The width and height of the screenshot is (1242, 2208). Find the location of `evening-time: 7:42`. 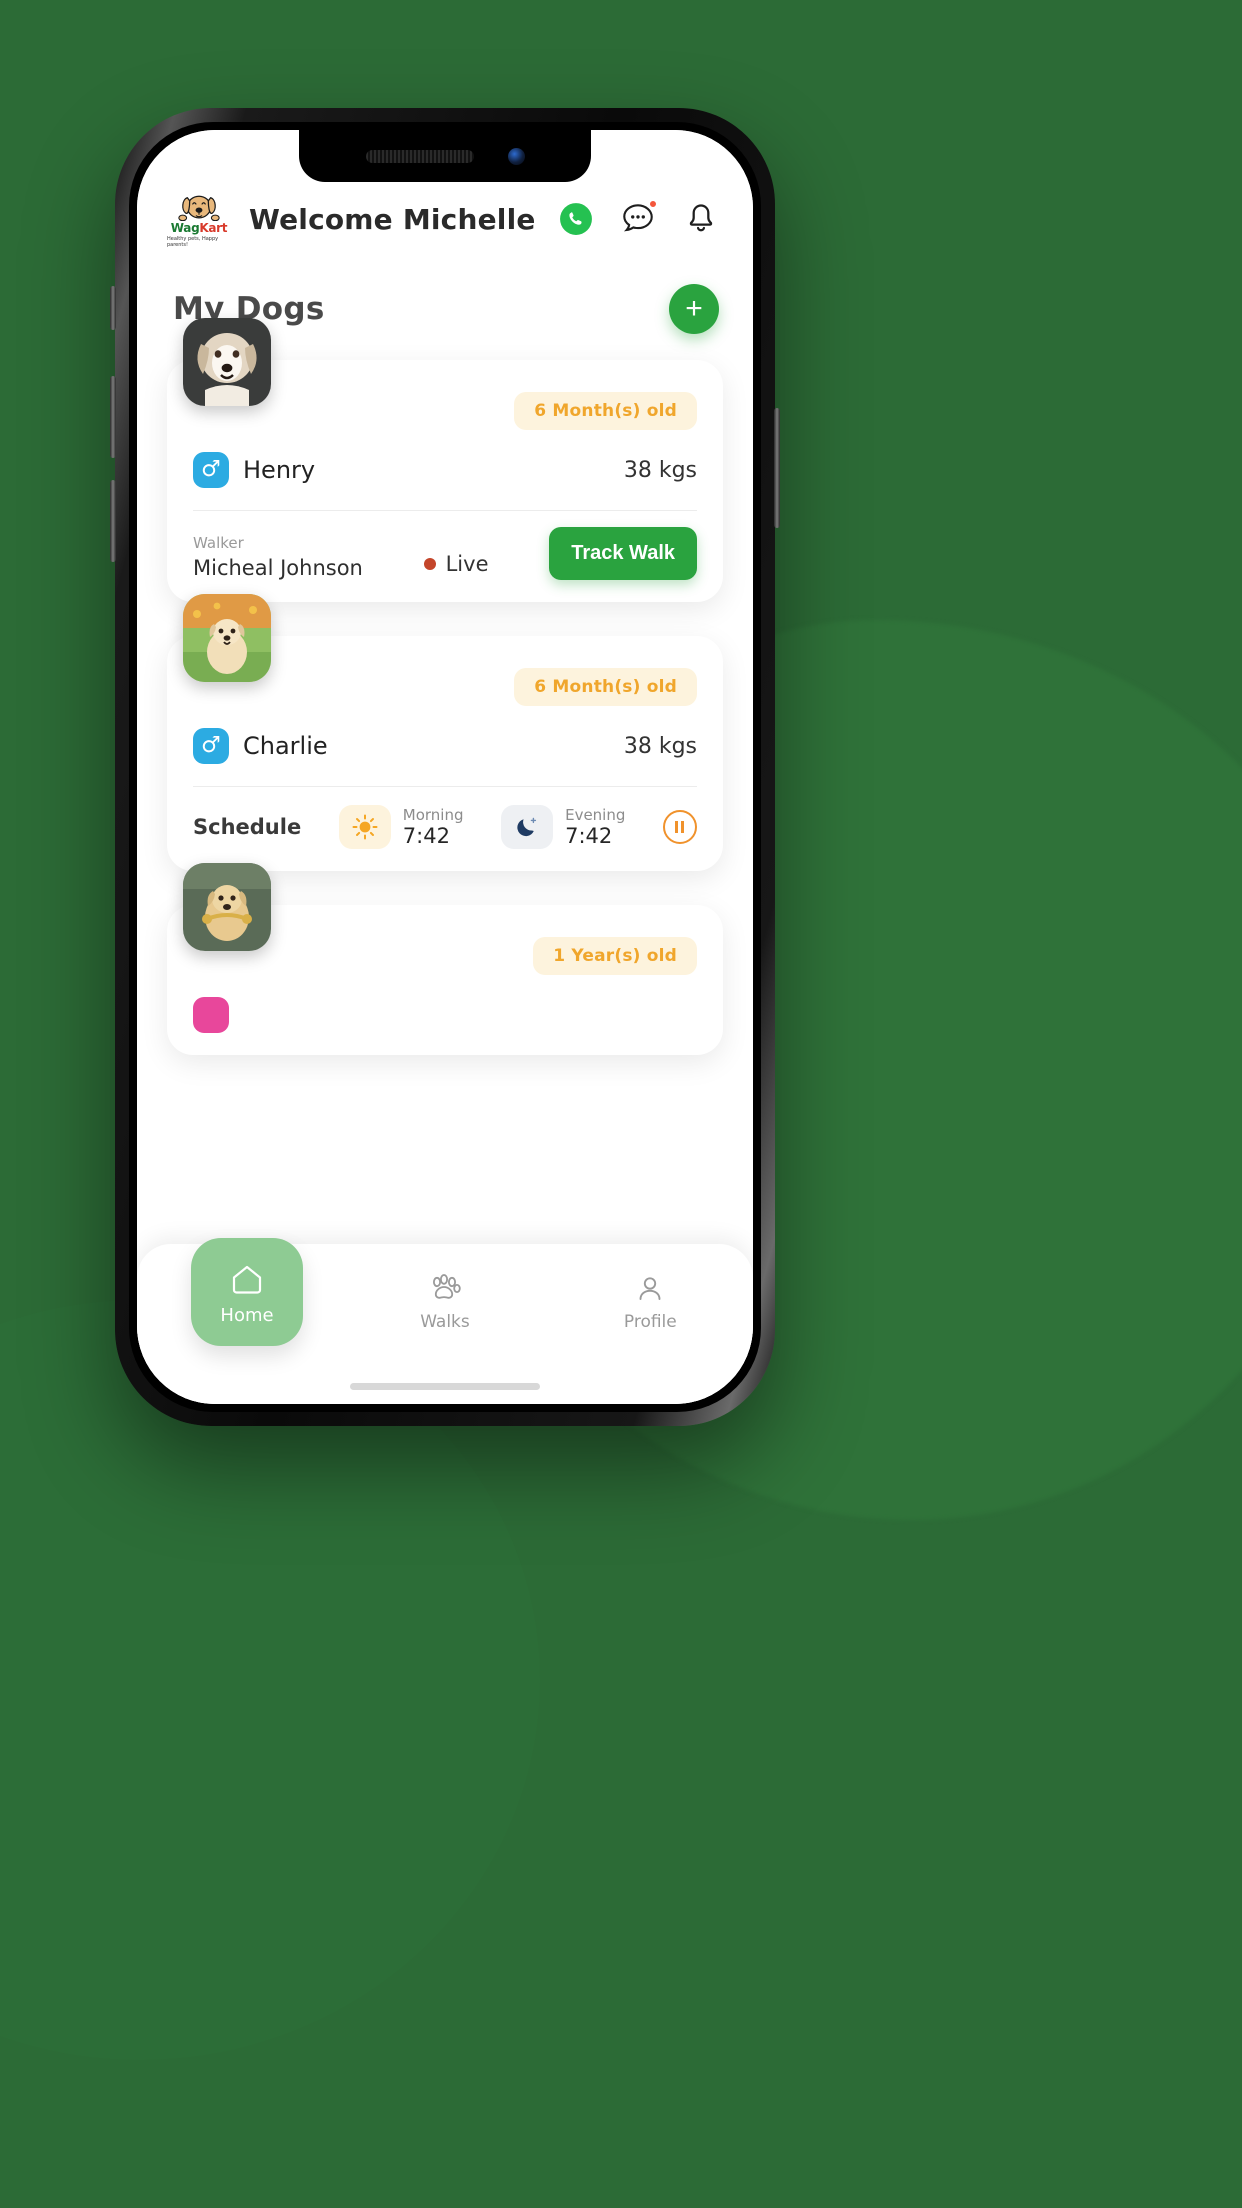

evening-time: 7:42 is located at coordinates (589, 836).